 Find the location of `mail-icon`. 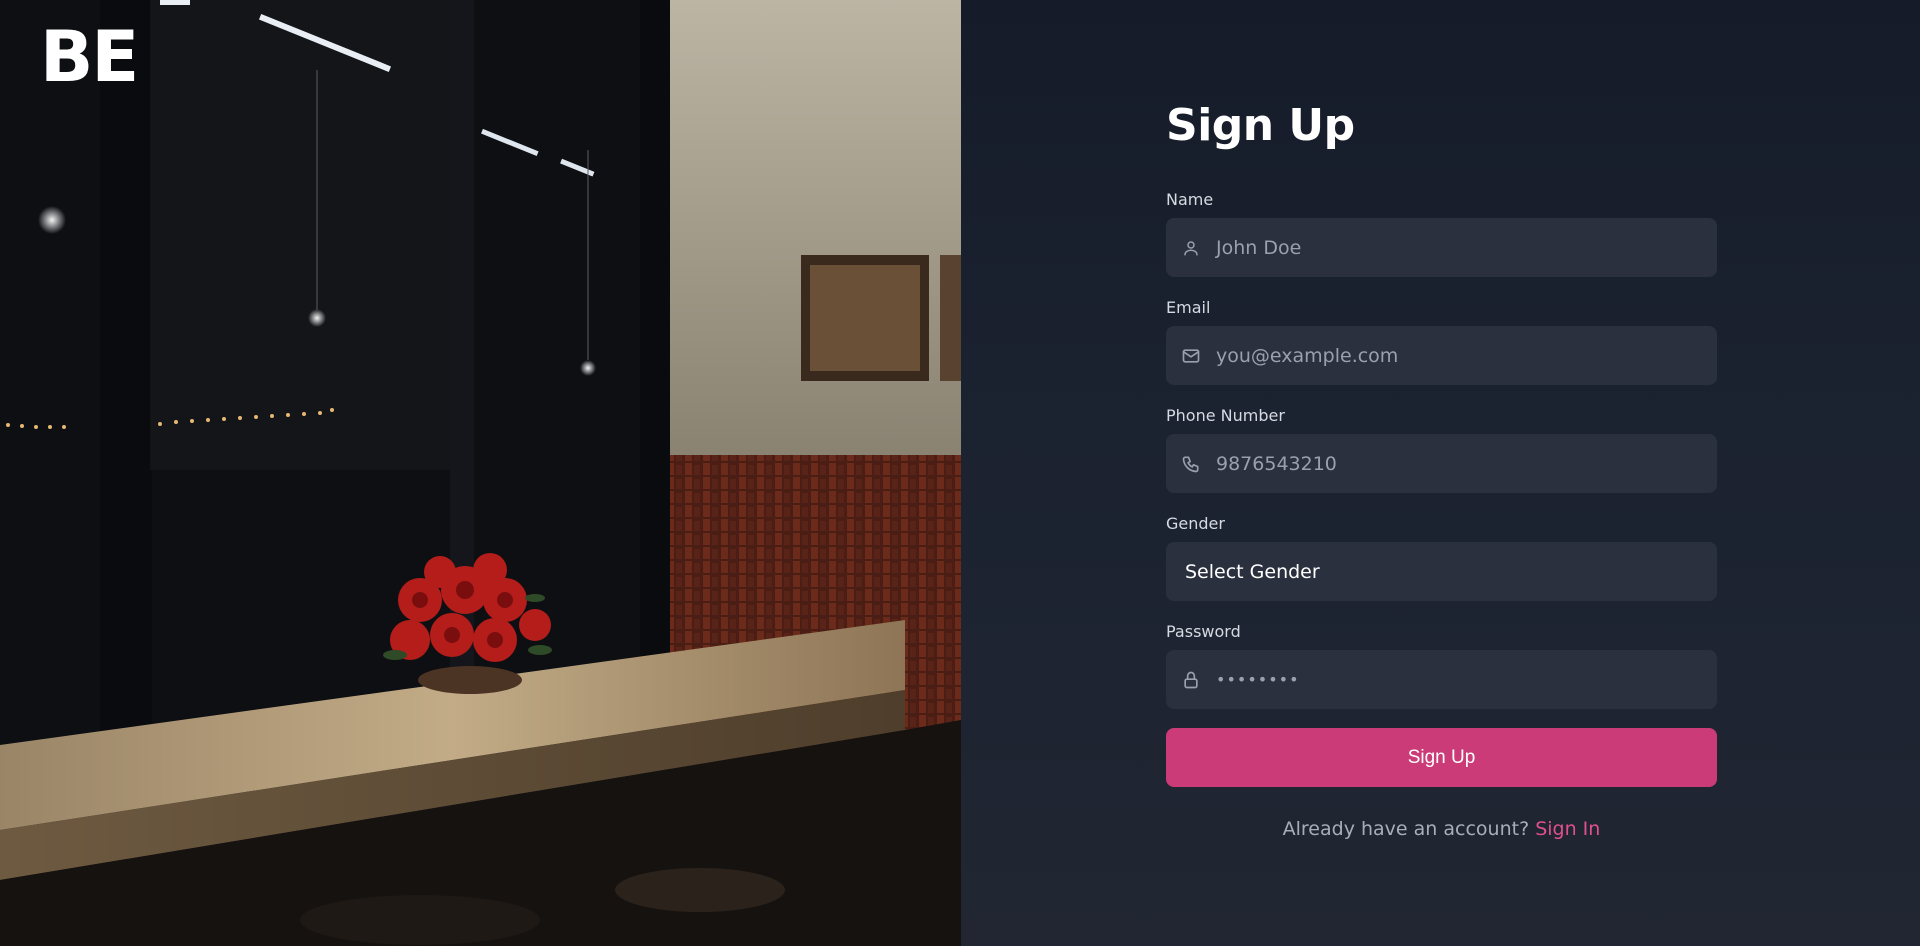

mail-icon is located at coordinates (1191, 356).